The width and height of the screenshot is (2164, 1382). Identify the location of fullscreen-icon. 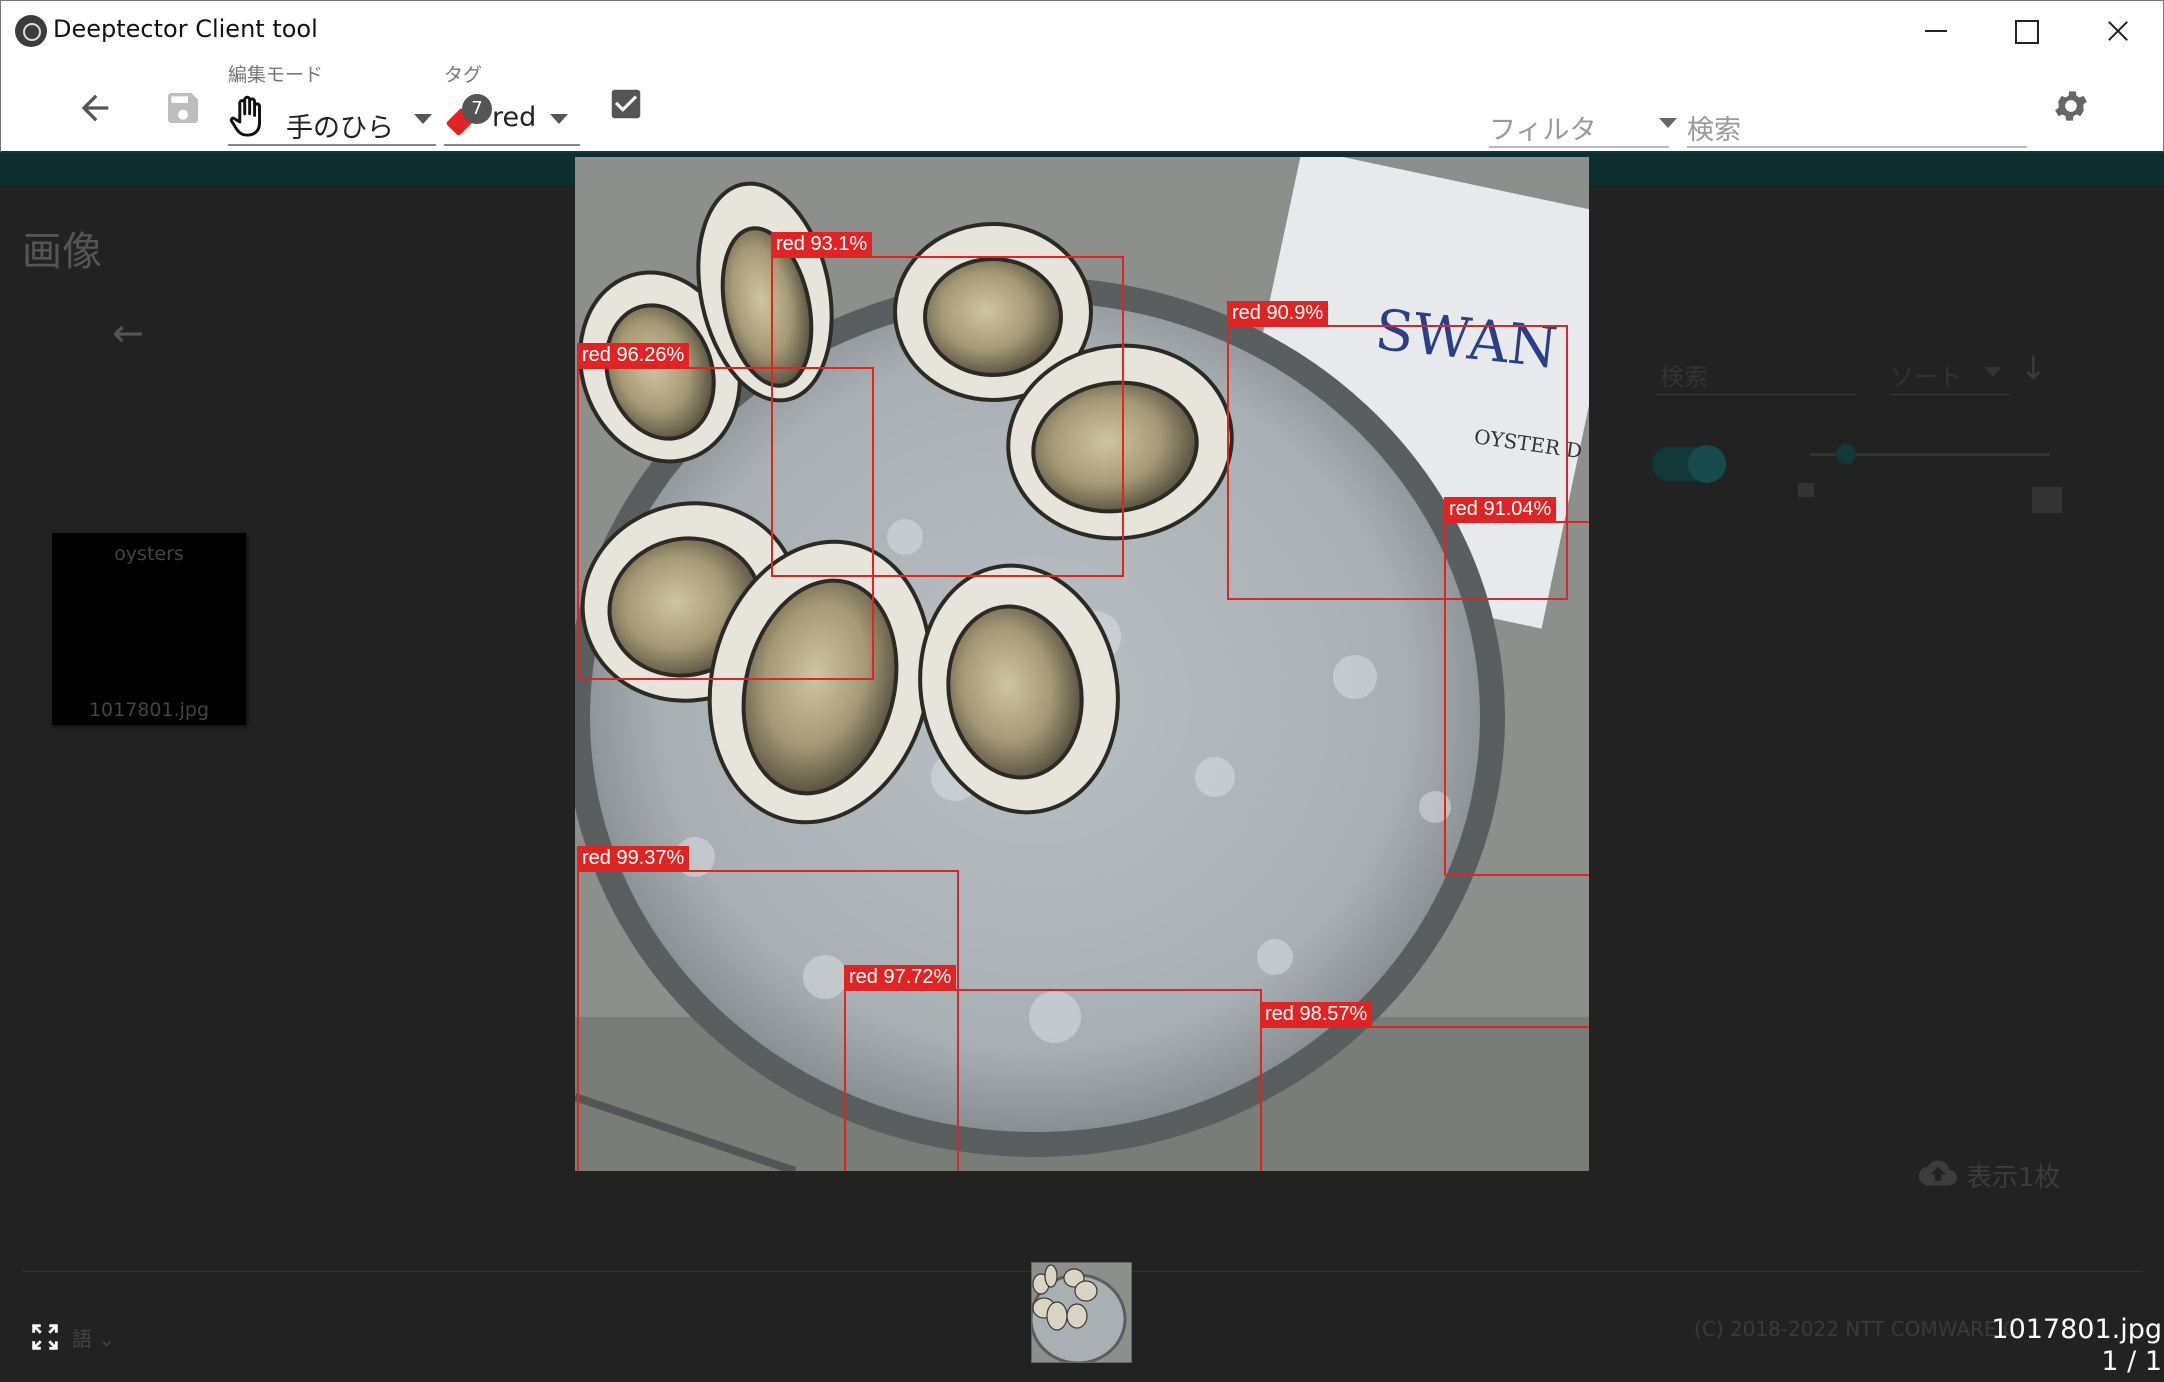
(45, 1337).